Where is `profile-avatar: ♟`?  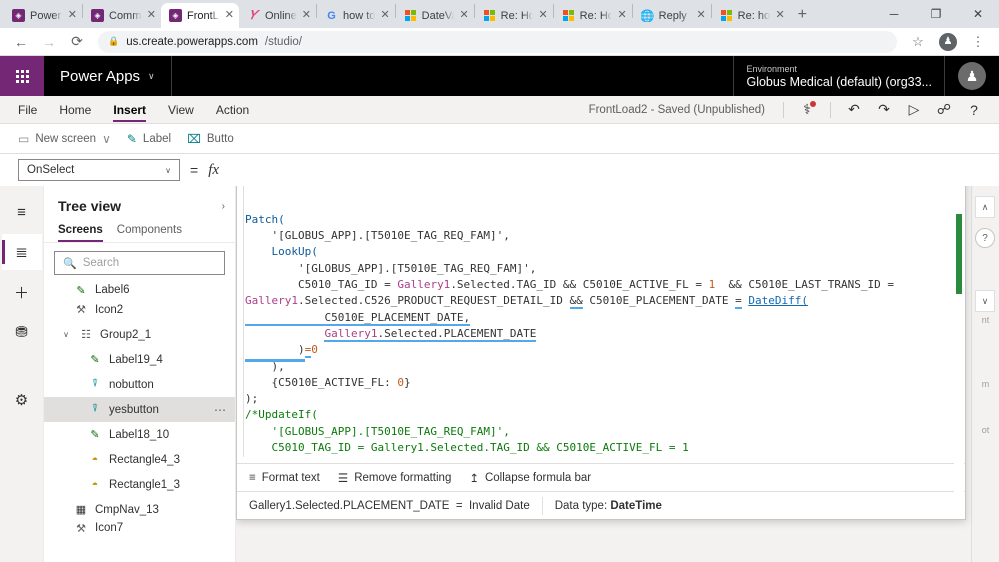
profile-avatar: ♟ is located at coordinates (948, 42).